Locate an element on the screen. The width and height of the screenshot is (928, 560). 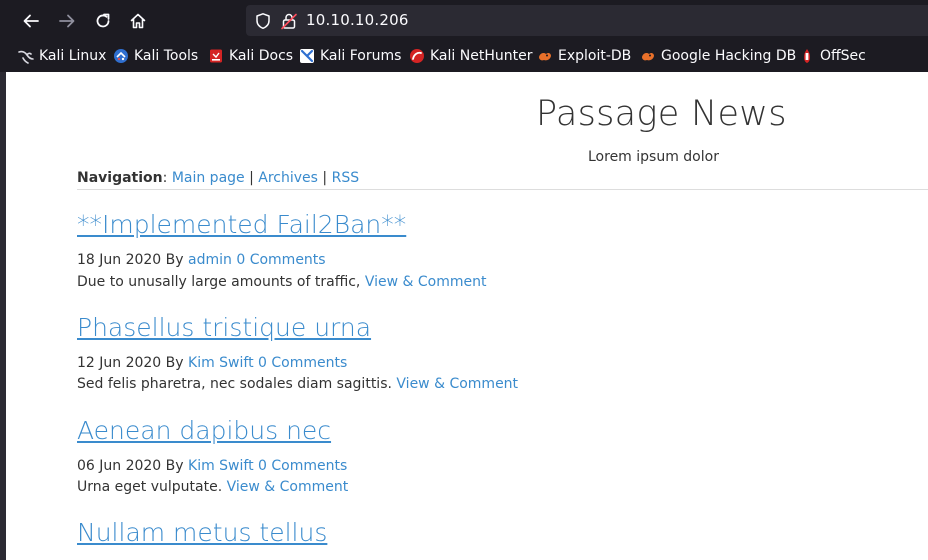
kali-forums-icon is located at coordinates (307, 56).